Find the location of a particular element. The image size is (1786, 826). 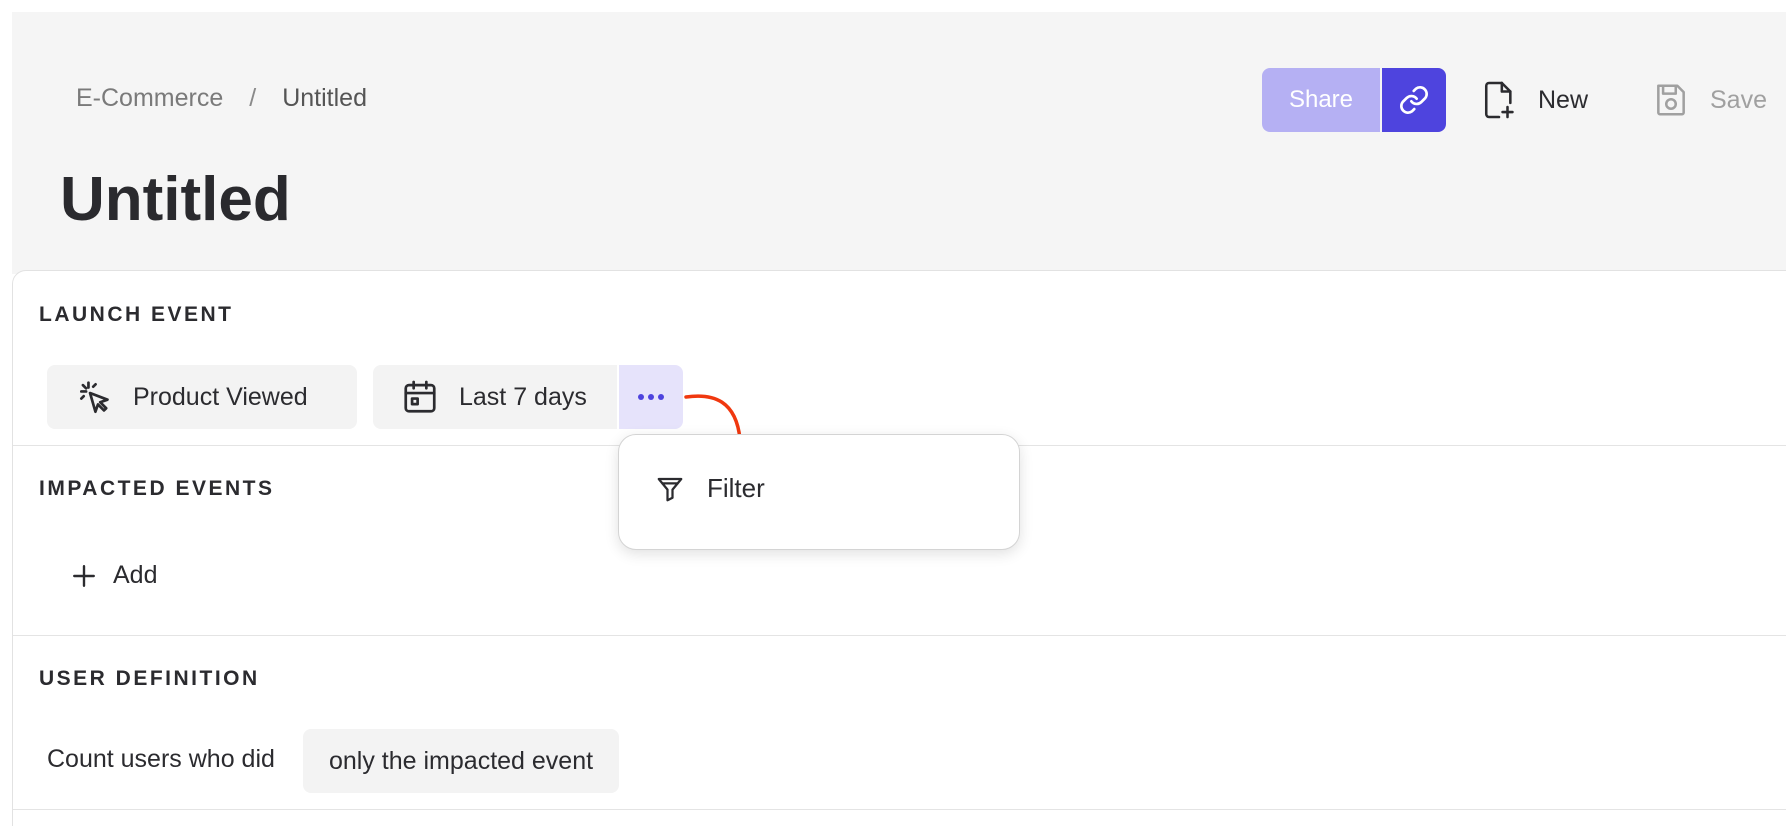

copy-link-button is located at coordinates (1414, 100).